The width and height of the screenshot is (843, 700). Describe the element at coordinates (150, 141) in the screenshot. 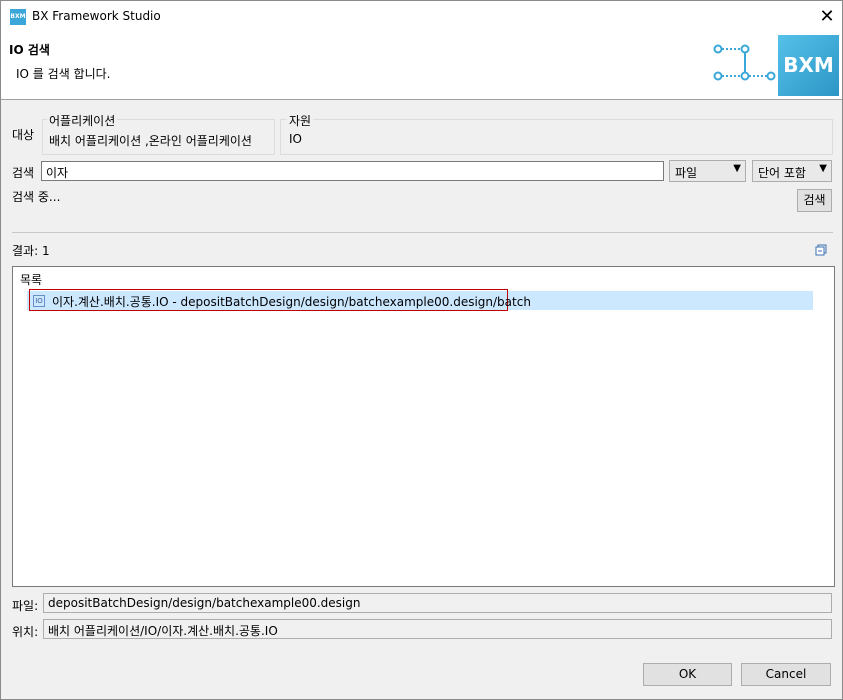

I see `application-value: 배치 어플리케이션 ,온라인 어플리케이션` at that location.